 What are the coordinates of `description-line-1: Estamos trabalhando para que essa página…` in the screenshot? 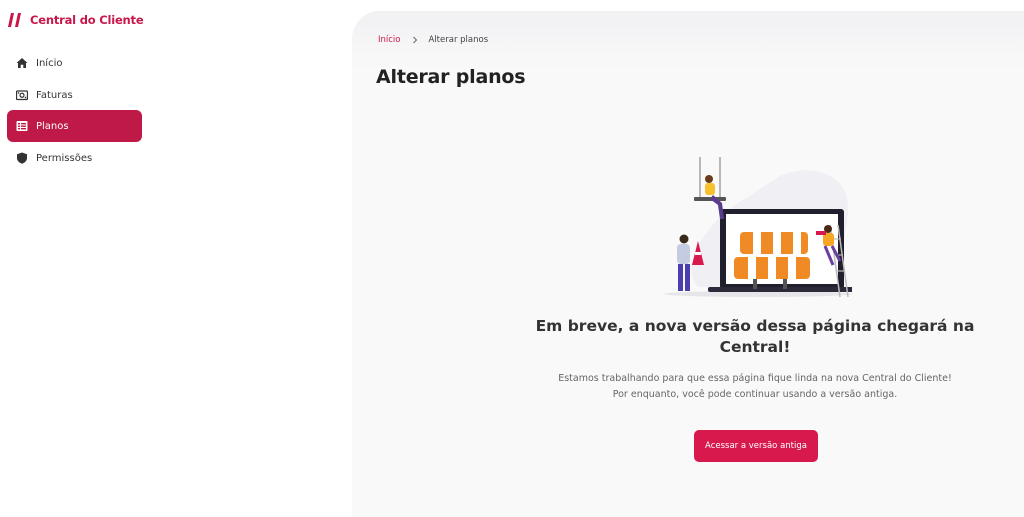 It's located at (755, 378).